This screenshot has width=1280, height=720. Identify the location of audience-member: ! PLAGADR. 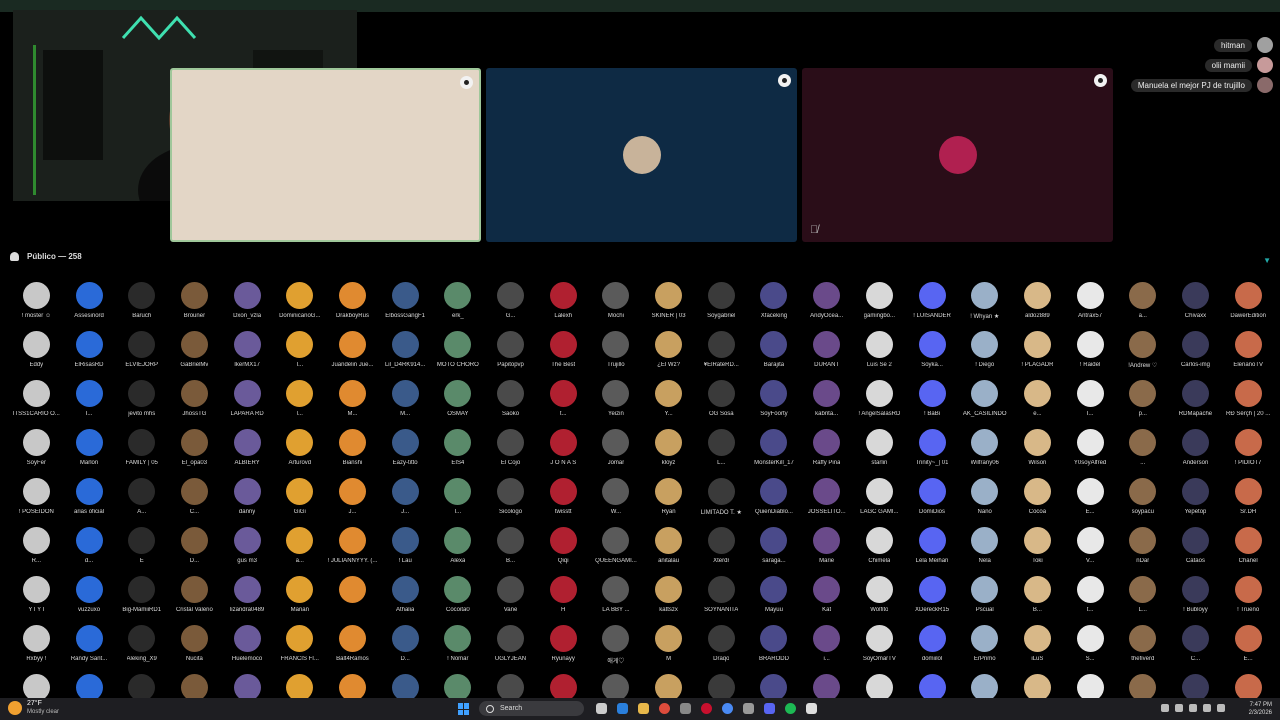
(1037, 353).